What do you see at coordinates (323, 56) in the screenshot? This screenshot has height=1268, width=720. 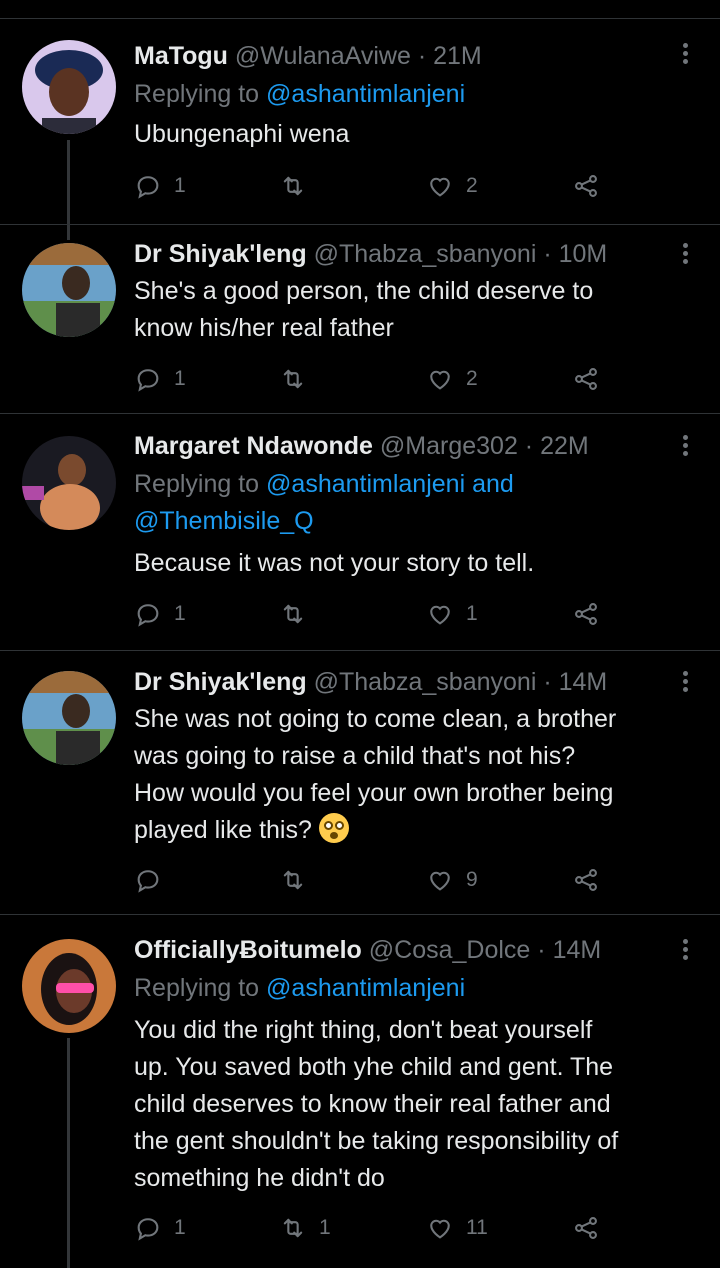 I see `user-handle: @WulanaAviwe` at bounding box center [323, 56].